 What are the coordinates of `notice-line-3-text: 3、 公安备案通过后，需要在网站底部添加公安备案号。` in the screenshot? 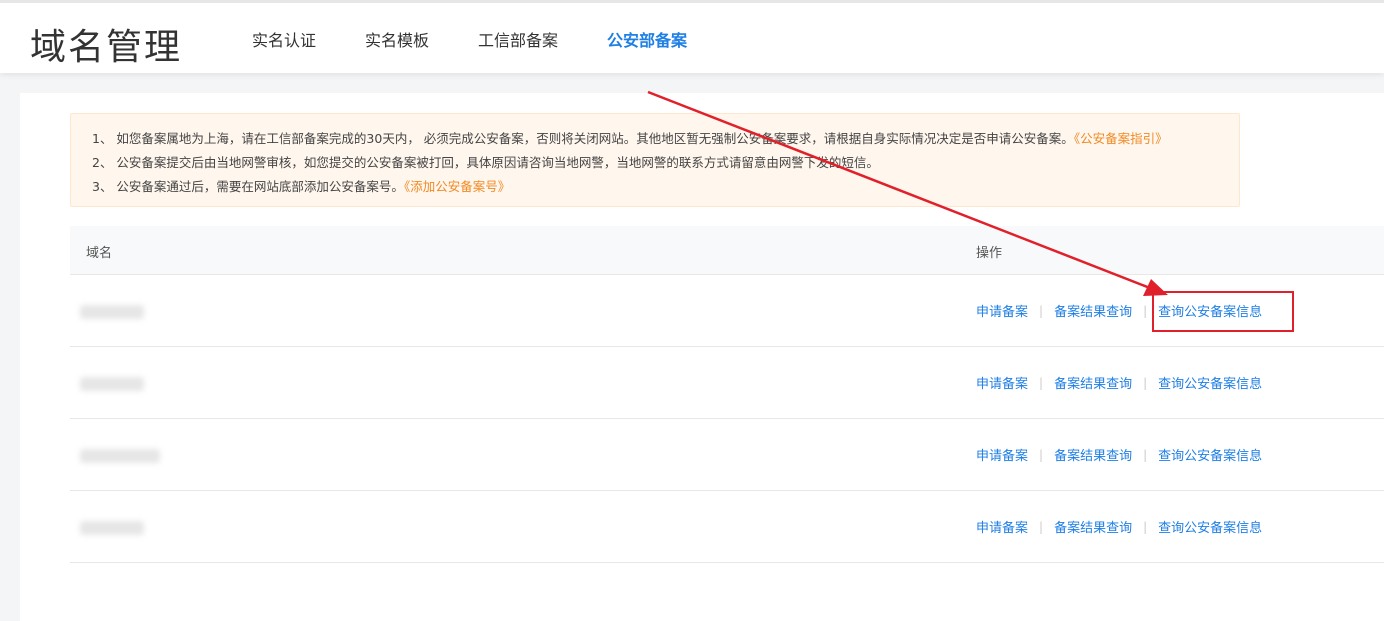 It's located at (248, 186).